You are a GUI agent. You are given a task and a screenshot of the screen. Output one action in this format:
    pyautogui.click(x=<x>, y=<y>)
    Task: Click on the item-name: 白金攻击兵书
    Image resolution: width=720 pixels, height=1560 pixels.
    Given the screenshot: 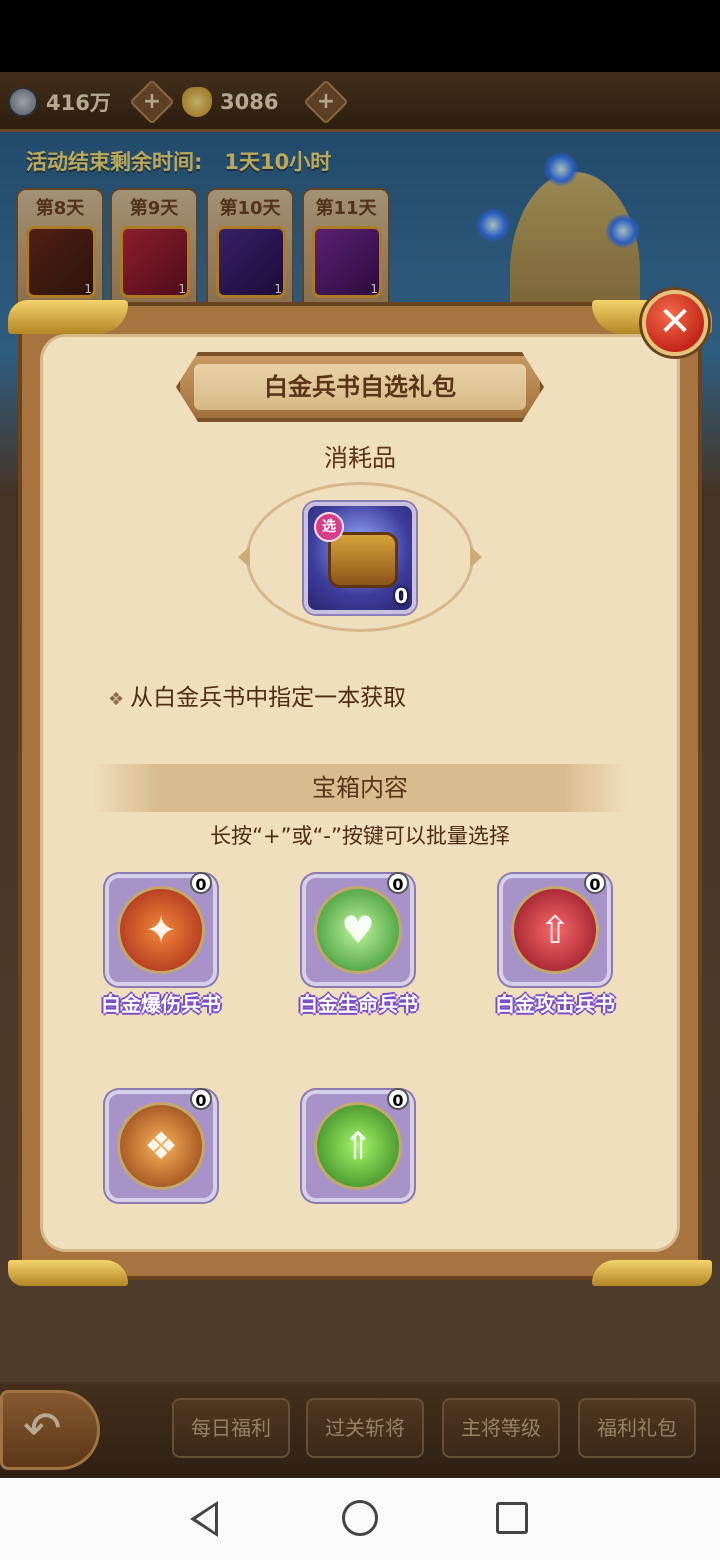 What is the action you would take?
    pyautogui.click(x=555, y=1004)
    